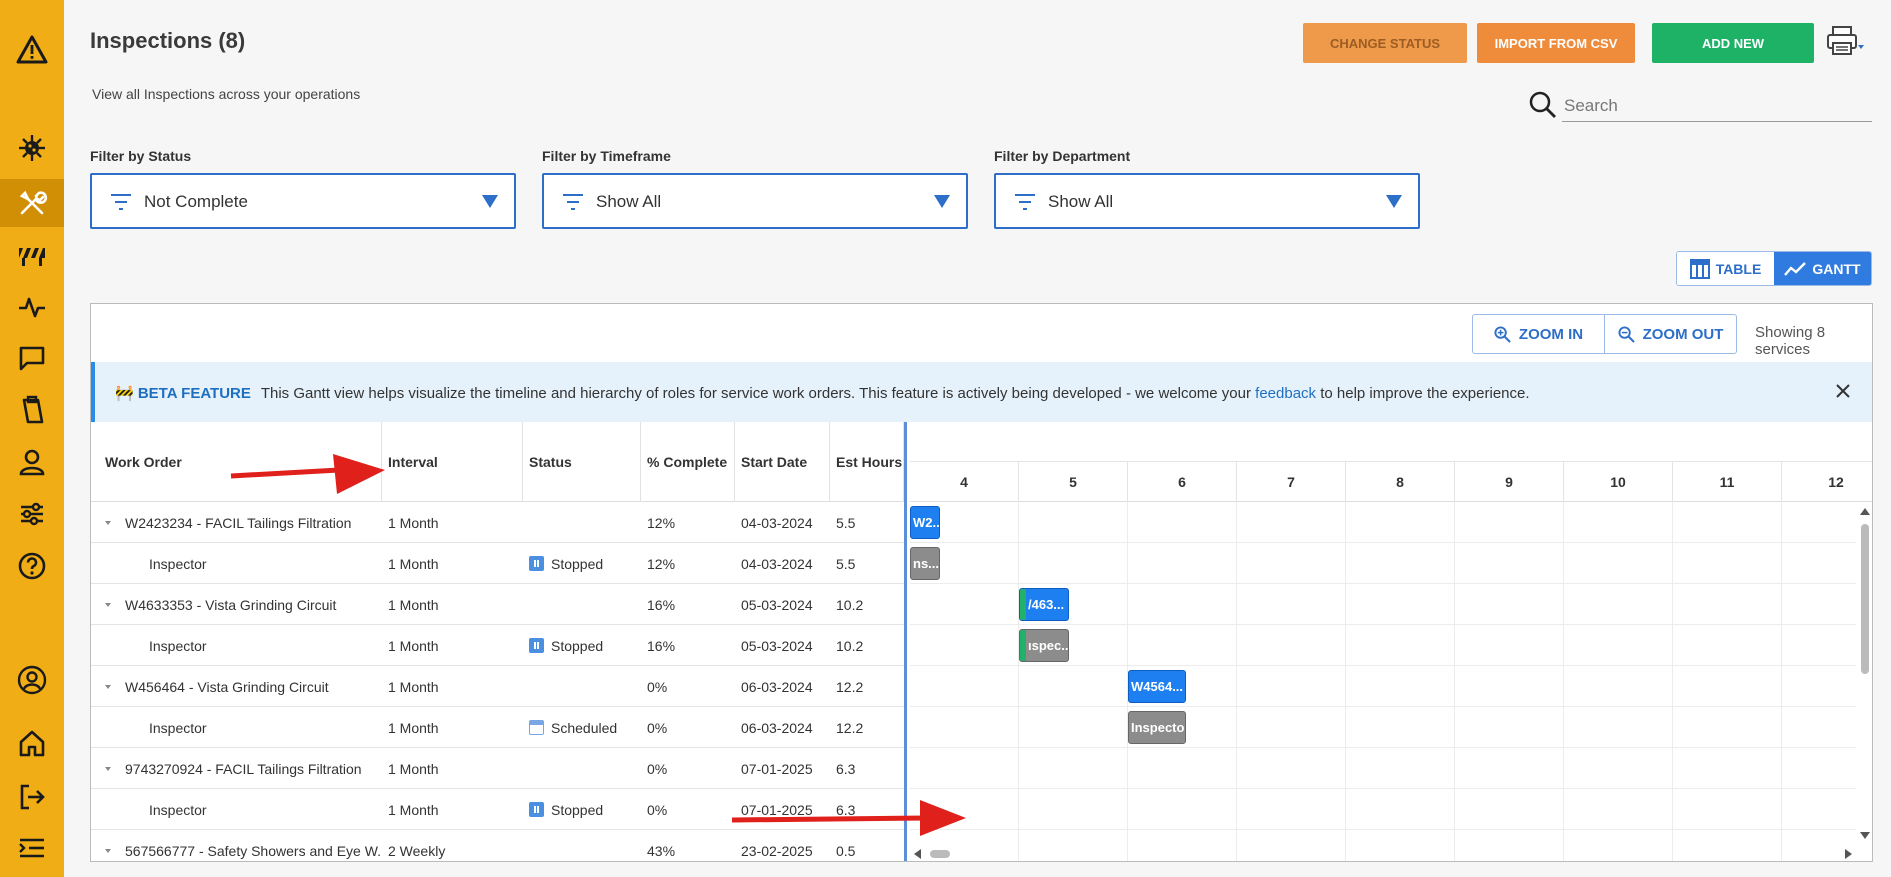 The image size is (1891, 877). What do you see at coordinates (141, 156) in the screenshot?
I see `filter-status-label: Filter by Status` at bounding box center [141, 156].